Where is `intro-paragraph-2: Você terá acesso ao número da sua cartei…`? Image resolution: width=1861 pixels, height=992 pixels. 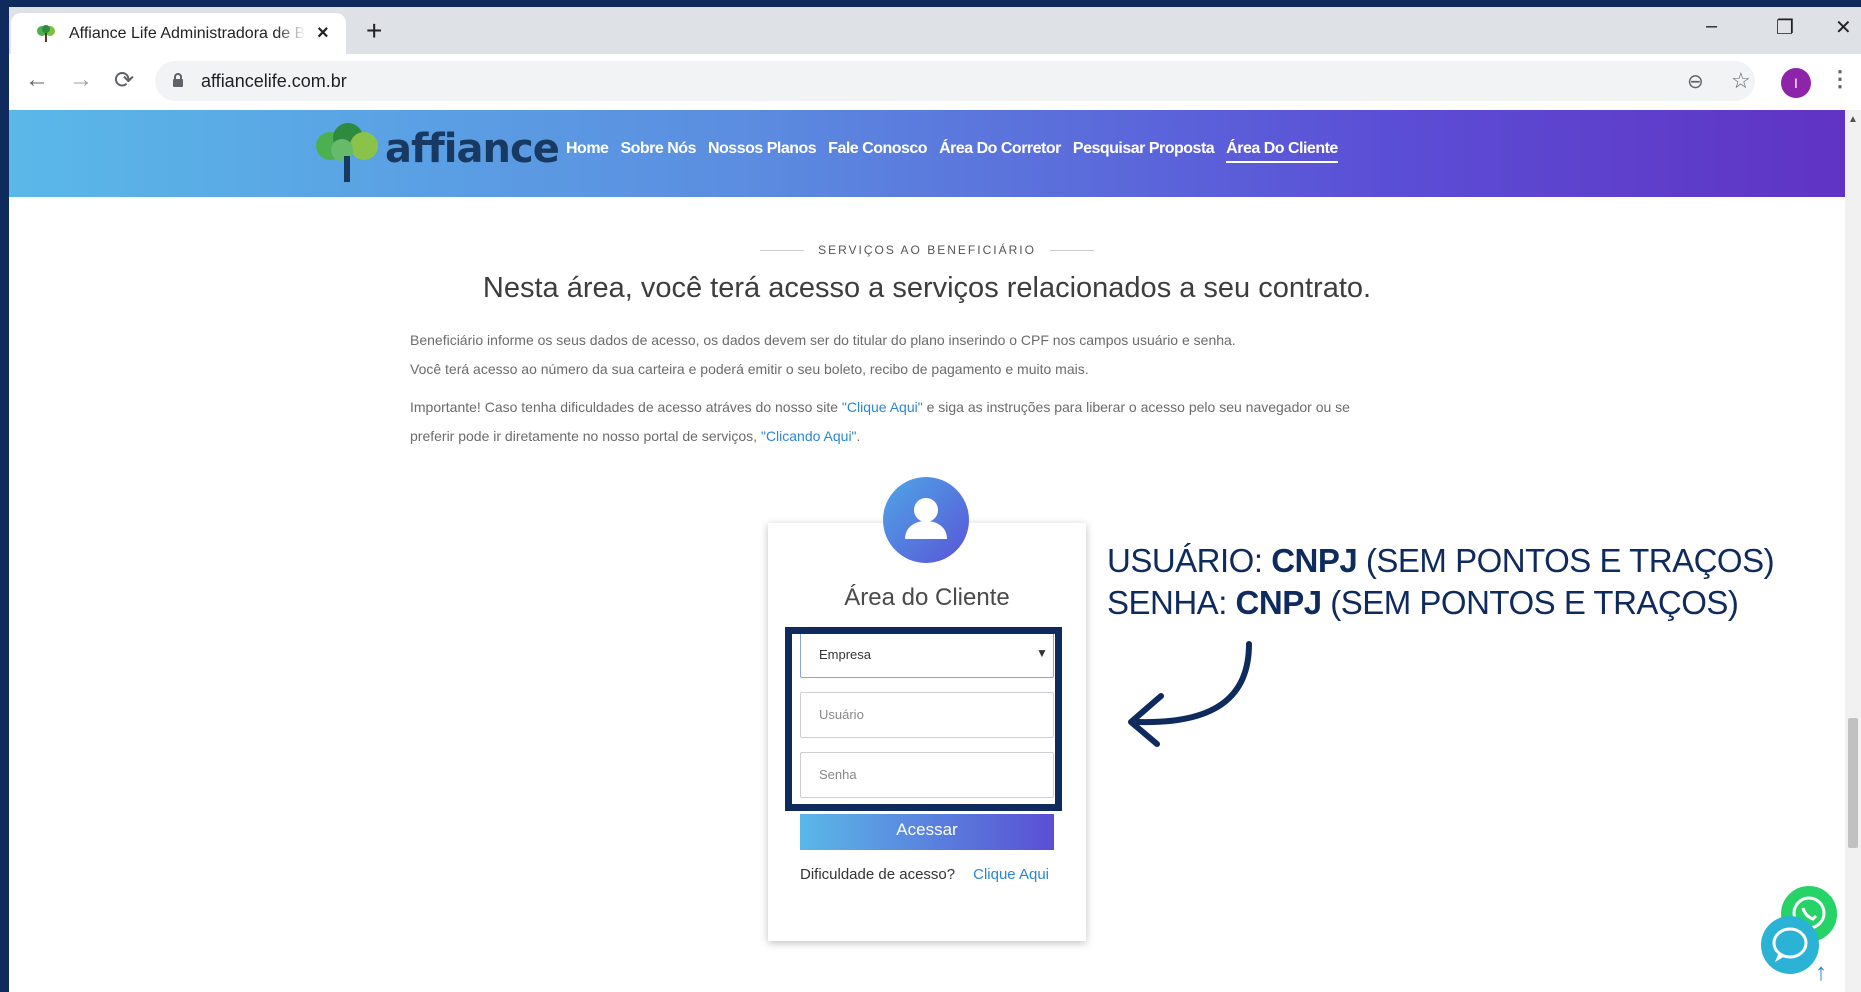
intro-paragraph-2: Você terá acesso ao número da sua cartei… is located at coordinates (749, 369).